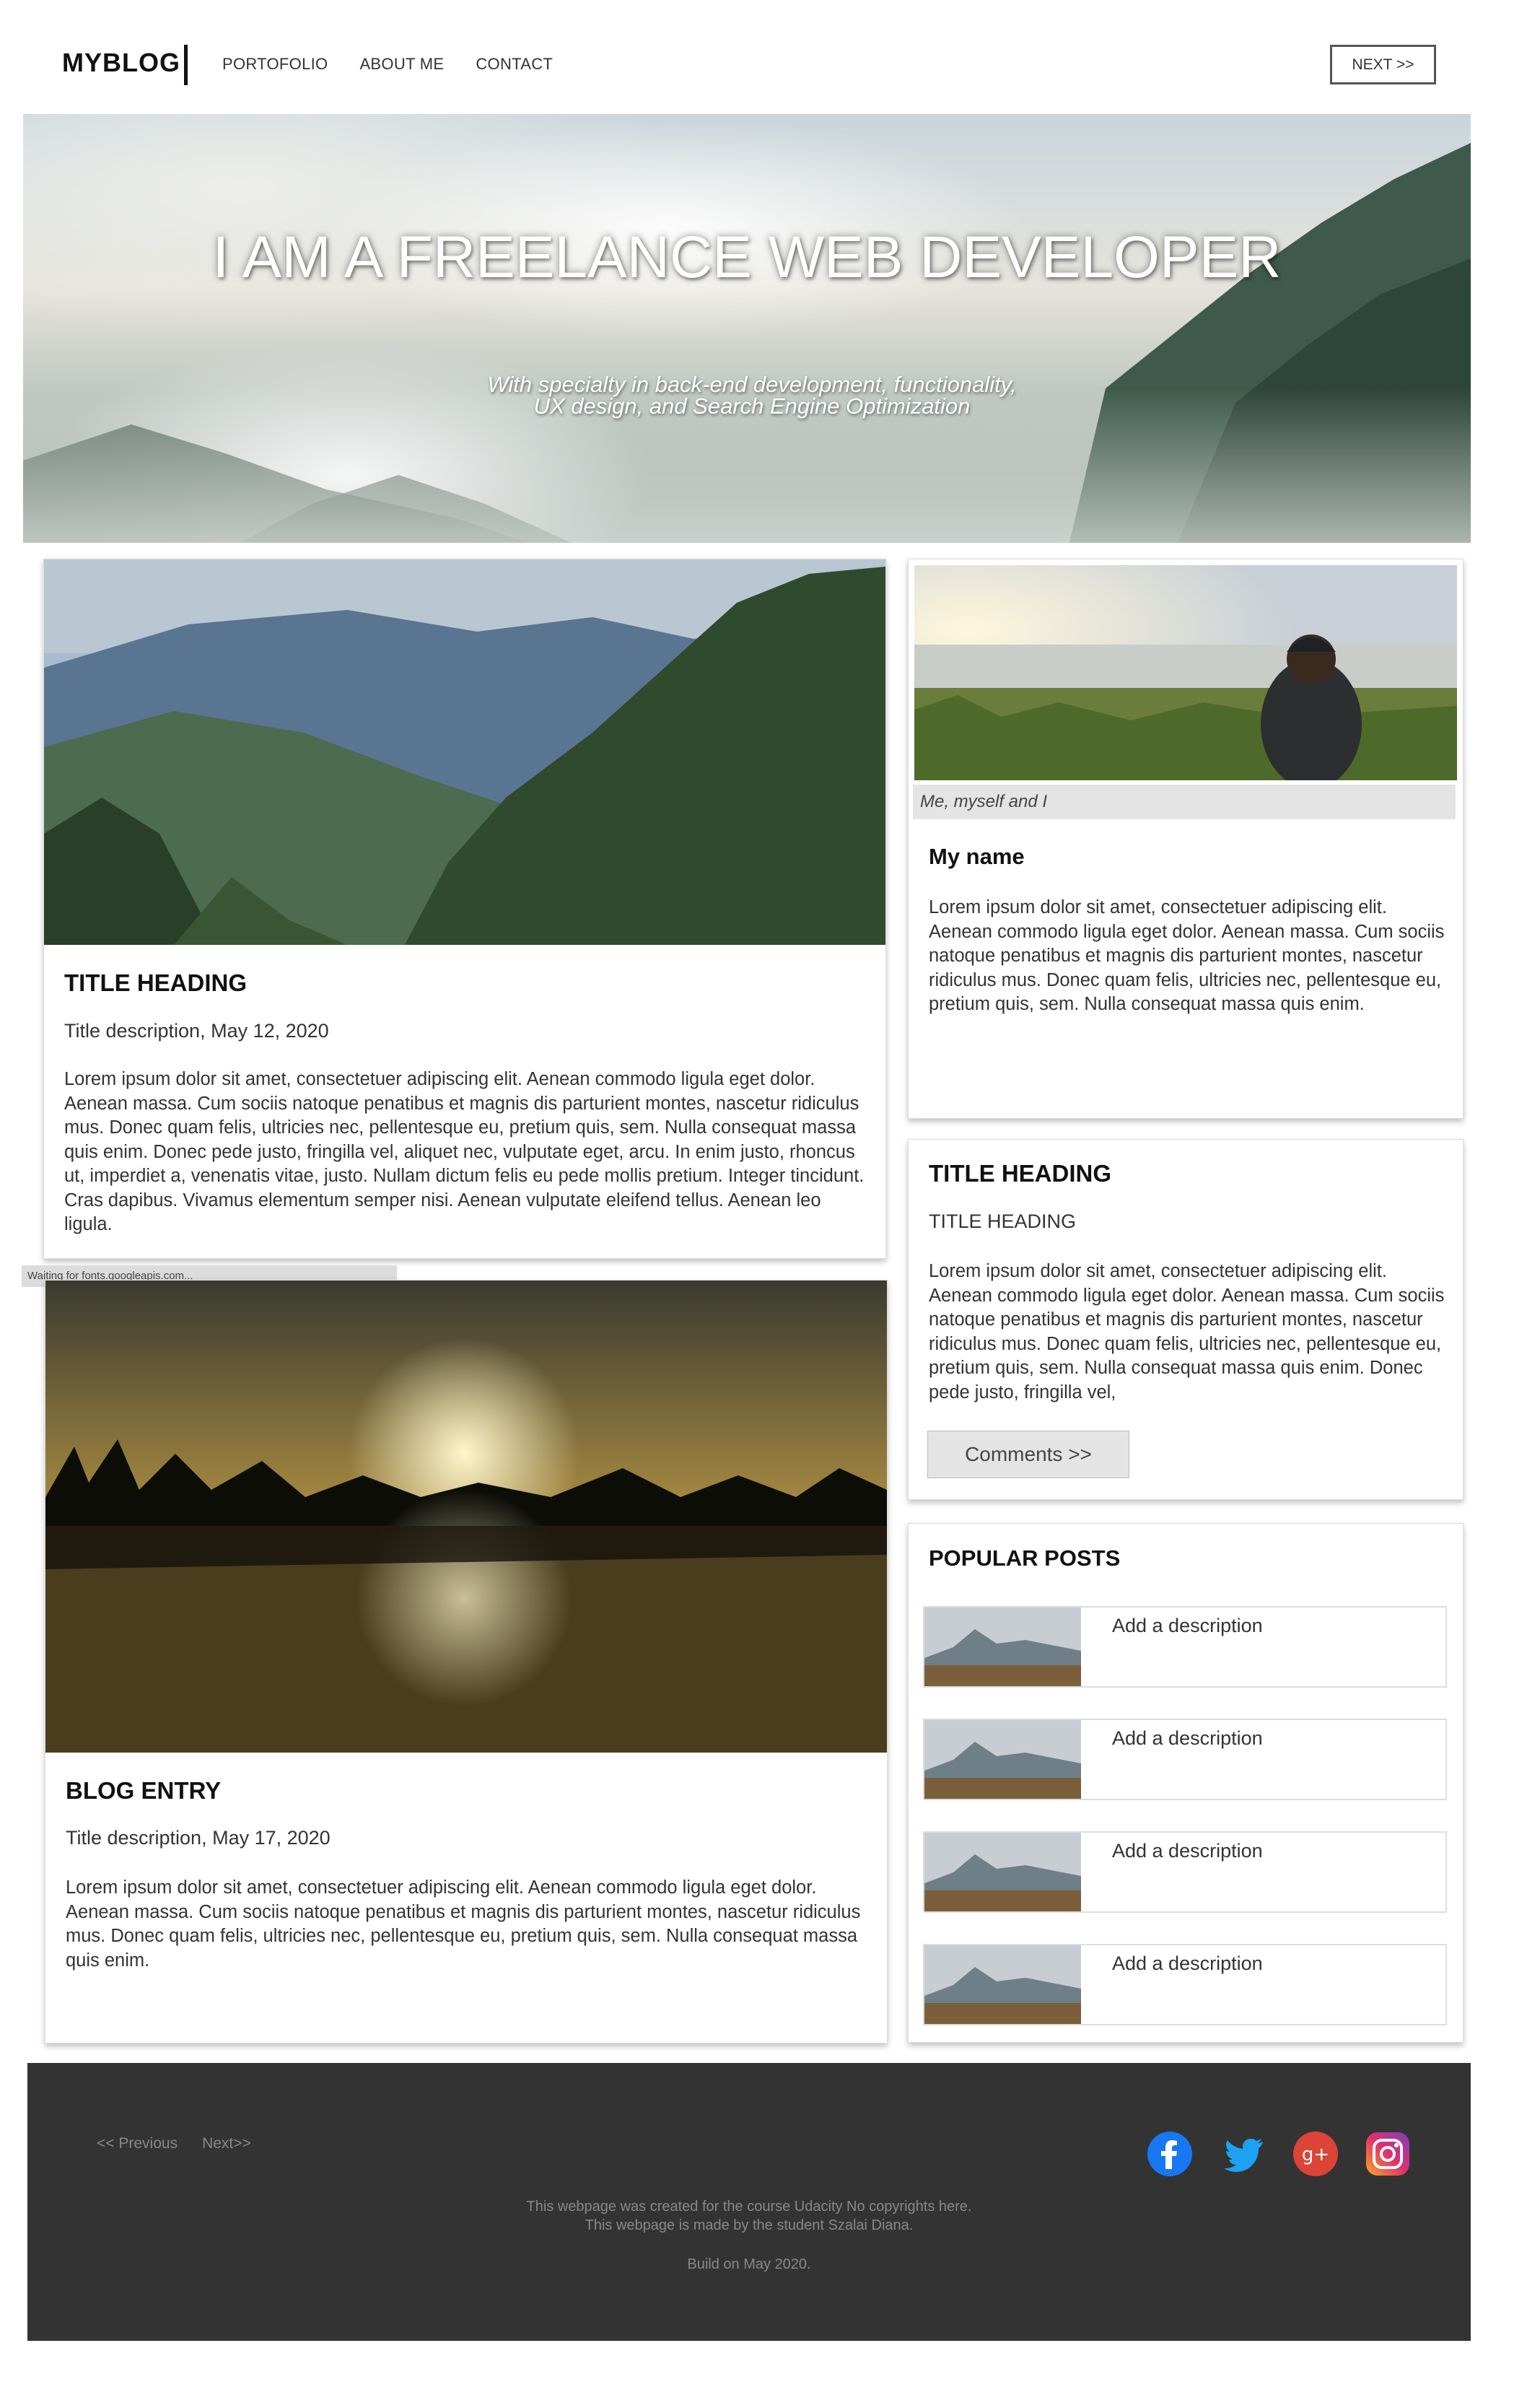  Describe the element at coordinates (977, 856) in the screenshot. I see `about-name: My name` at that location.